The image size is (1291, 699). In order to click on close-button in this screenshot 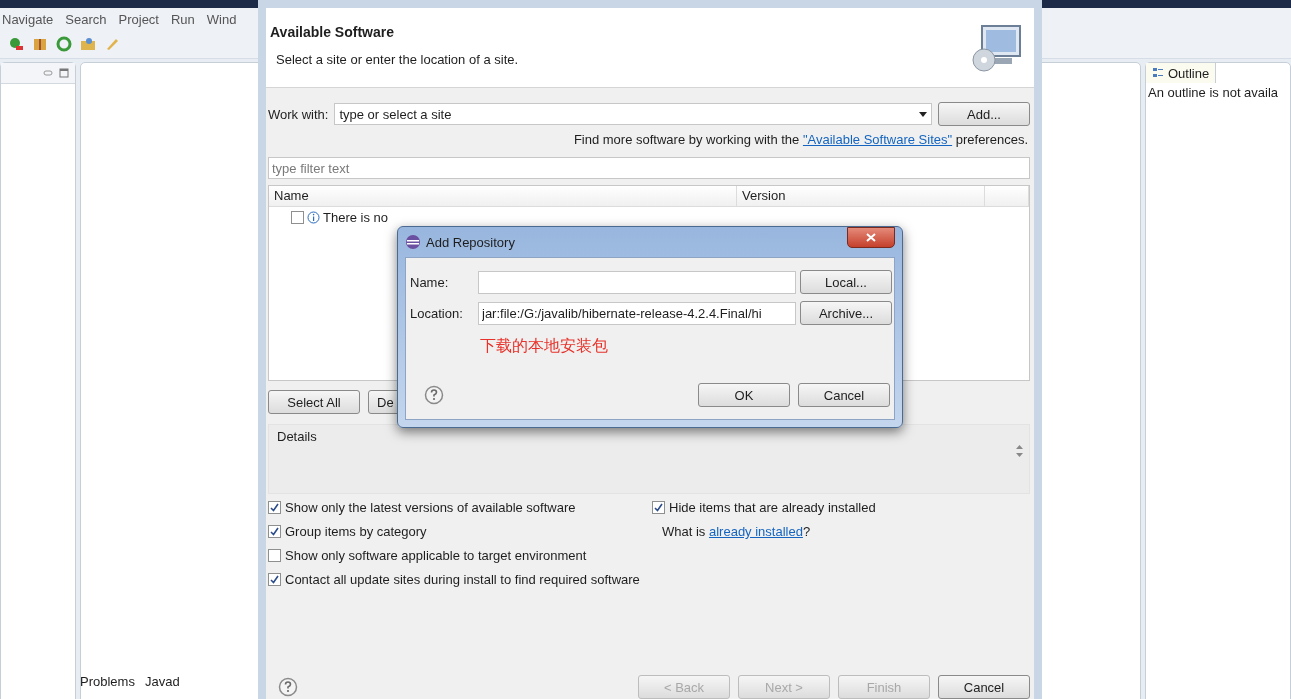, I will do `click(871, 237)`.